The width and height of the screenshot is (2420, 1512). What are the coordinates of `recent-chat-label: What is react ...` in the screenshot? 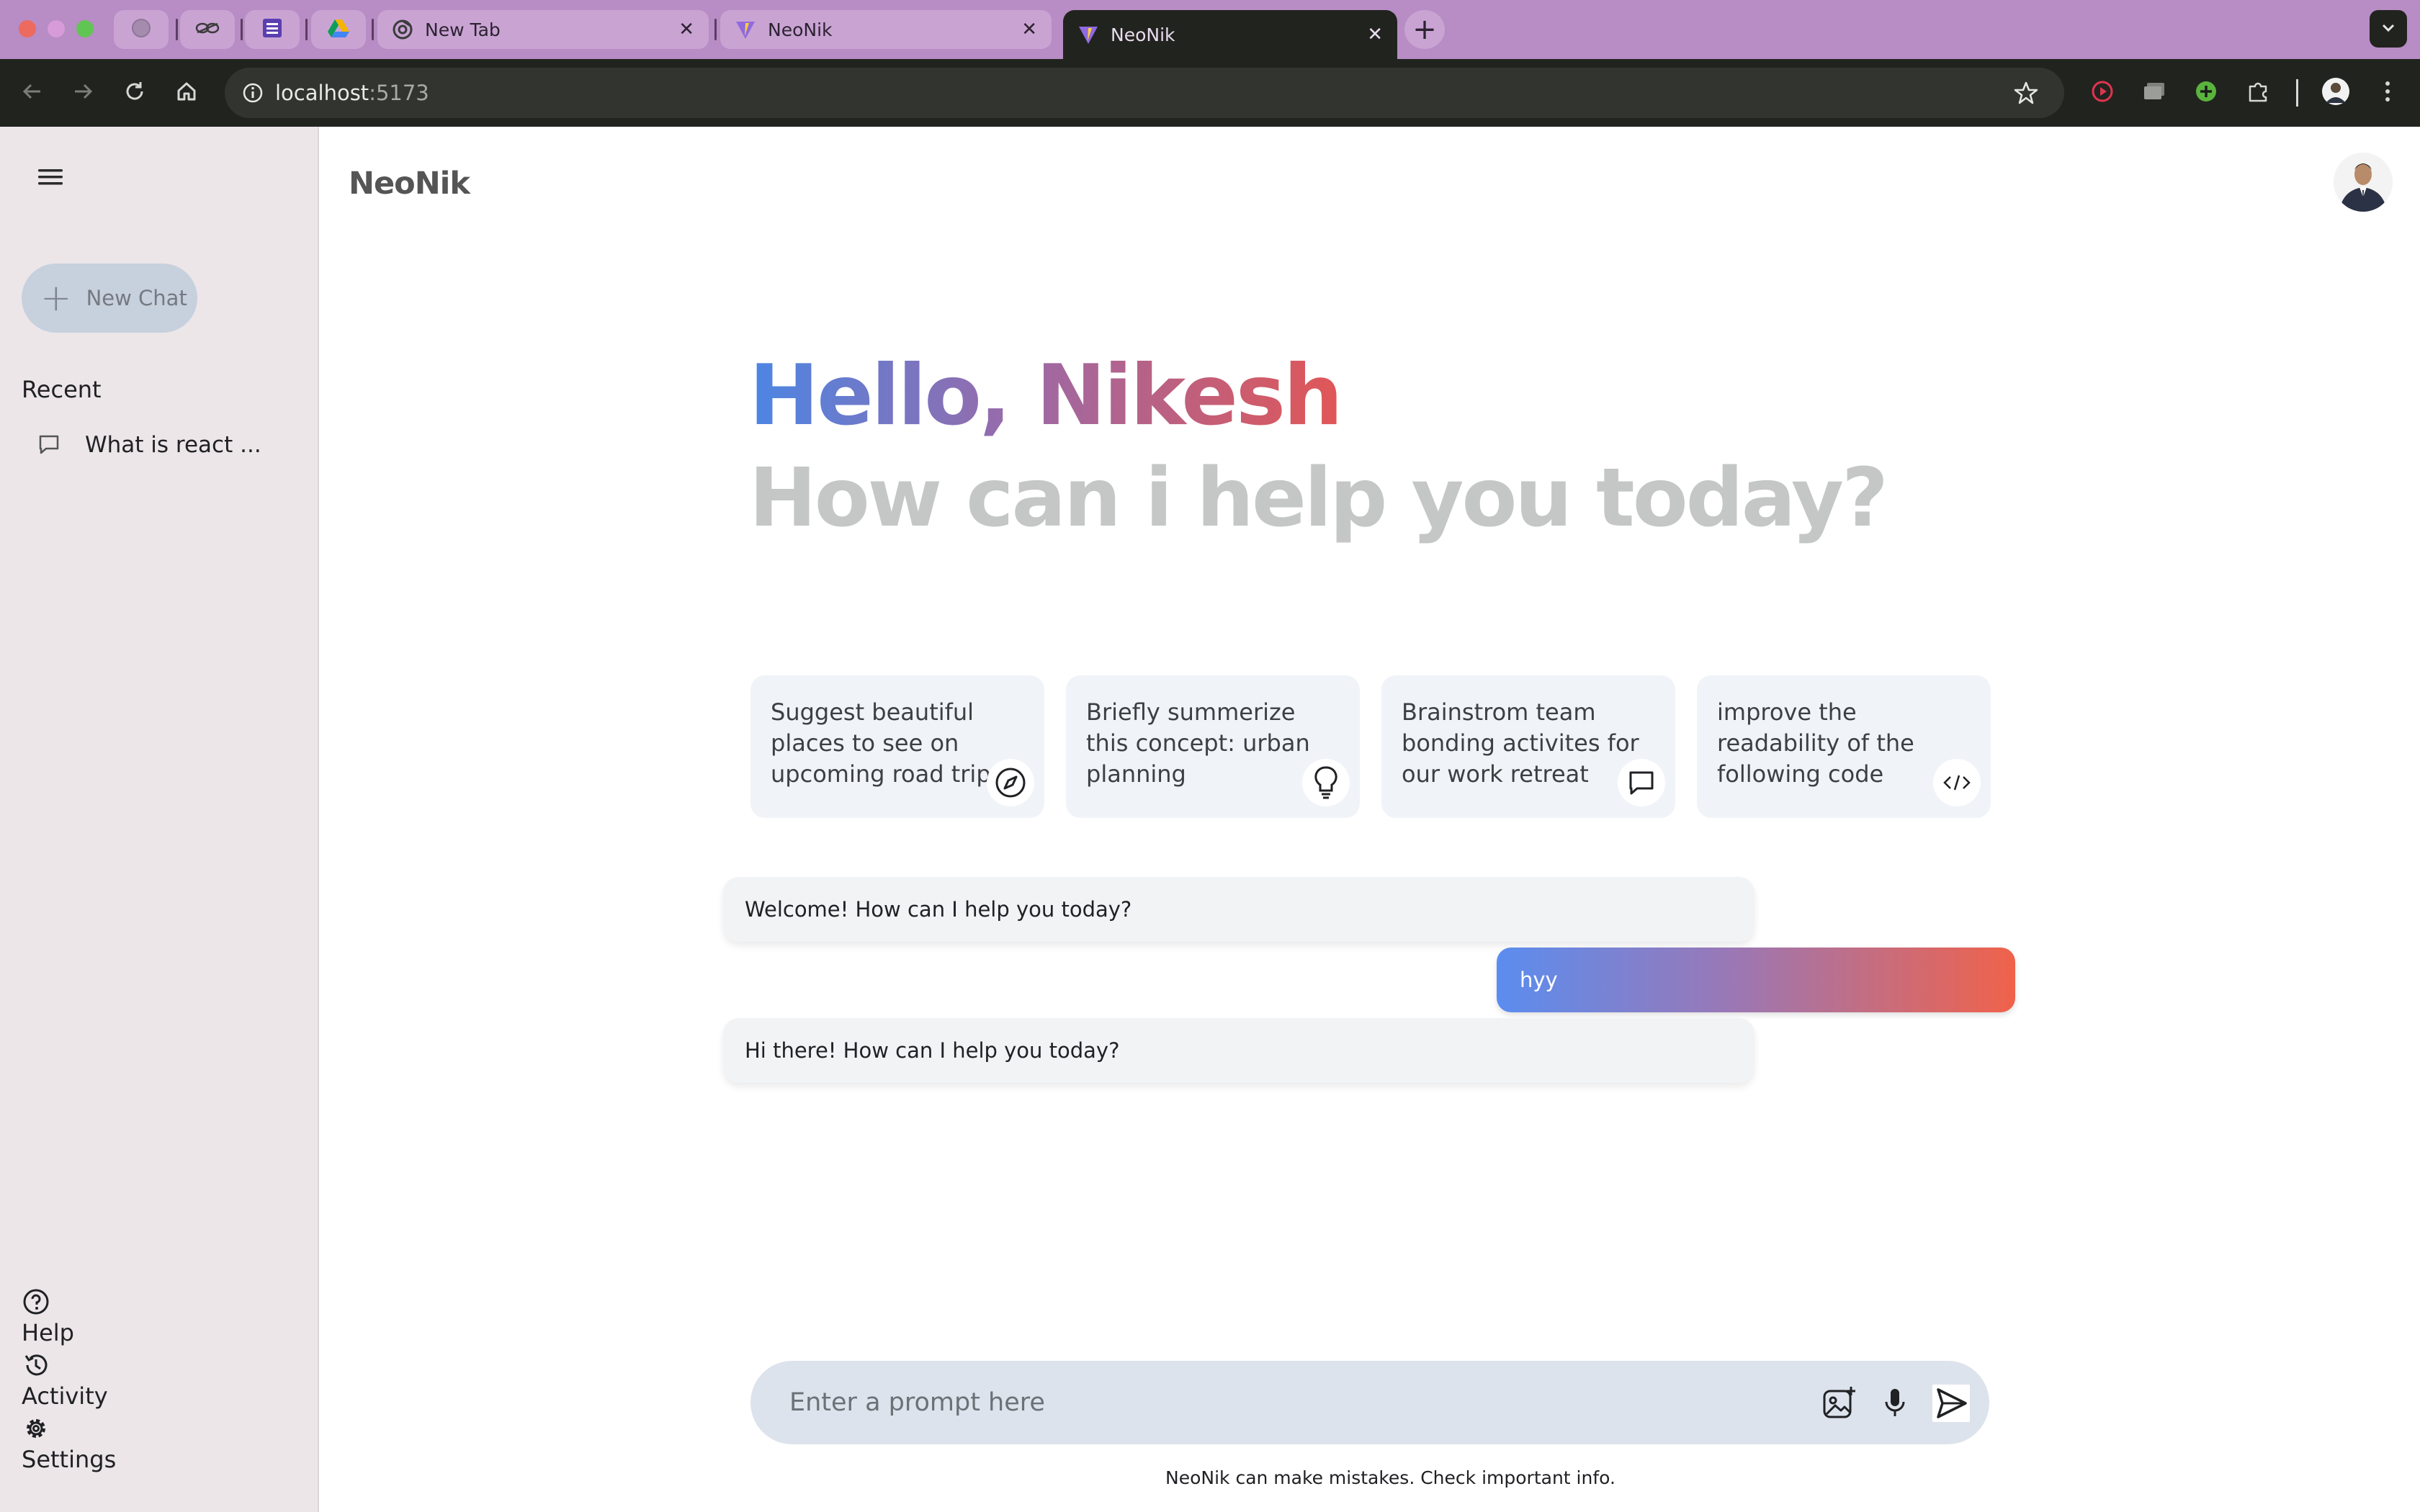 It's located at (173, 445).